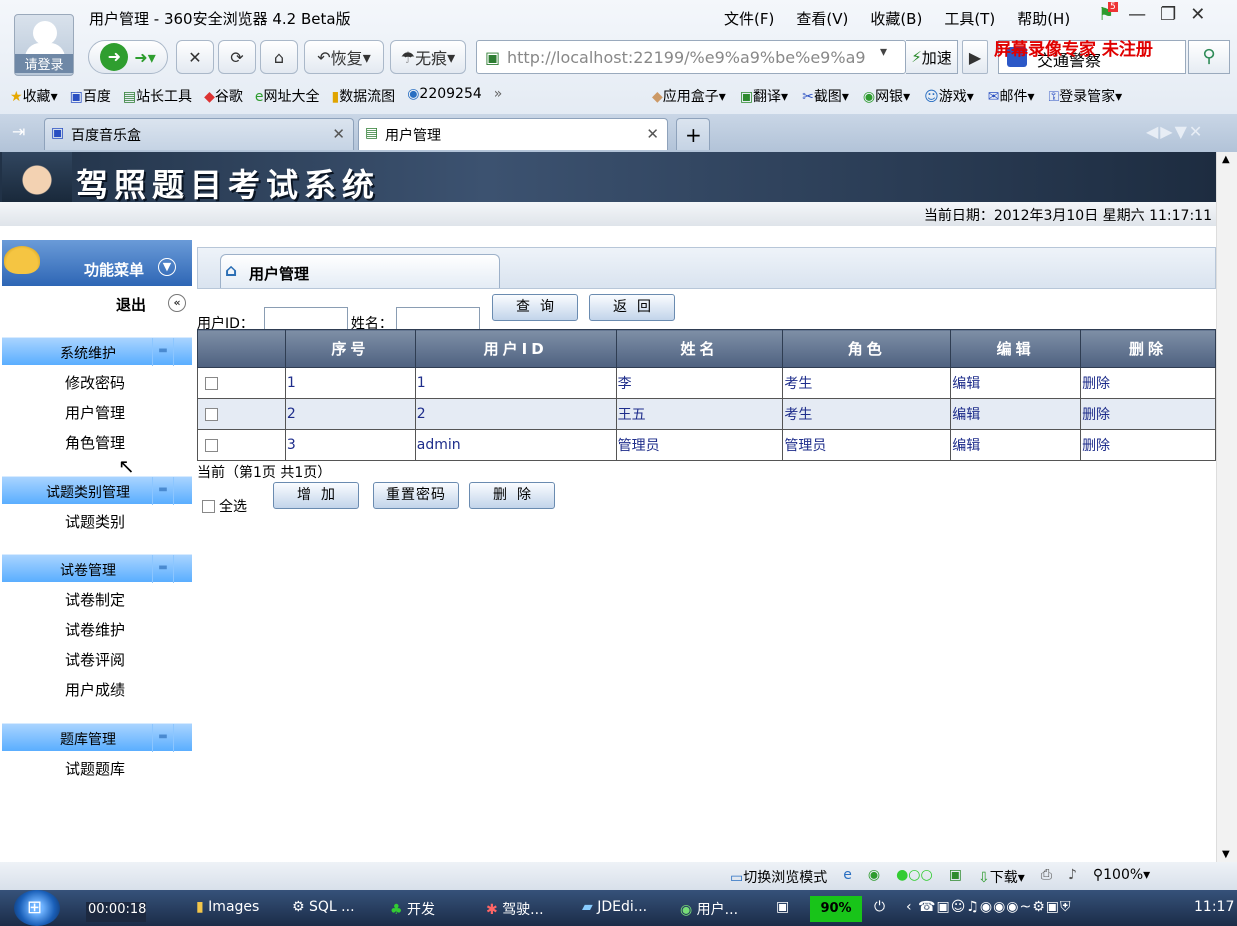 Image resolution: width=1237 pixels, height=926 pixels. What do you see at coordinates (1197, 14) in the screenshot?
I see `close-window-icon: ✕` at bounding box center [1197, 14].